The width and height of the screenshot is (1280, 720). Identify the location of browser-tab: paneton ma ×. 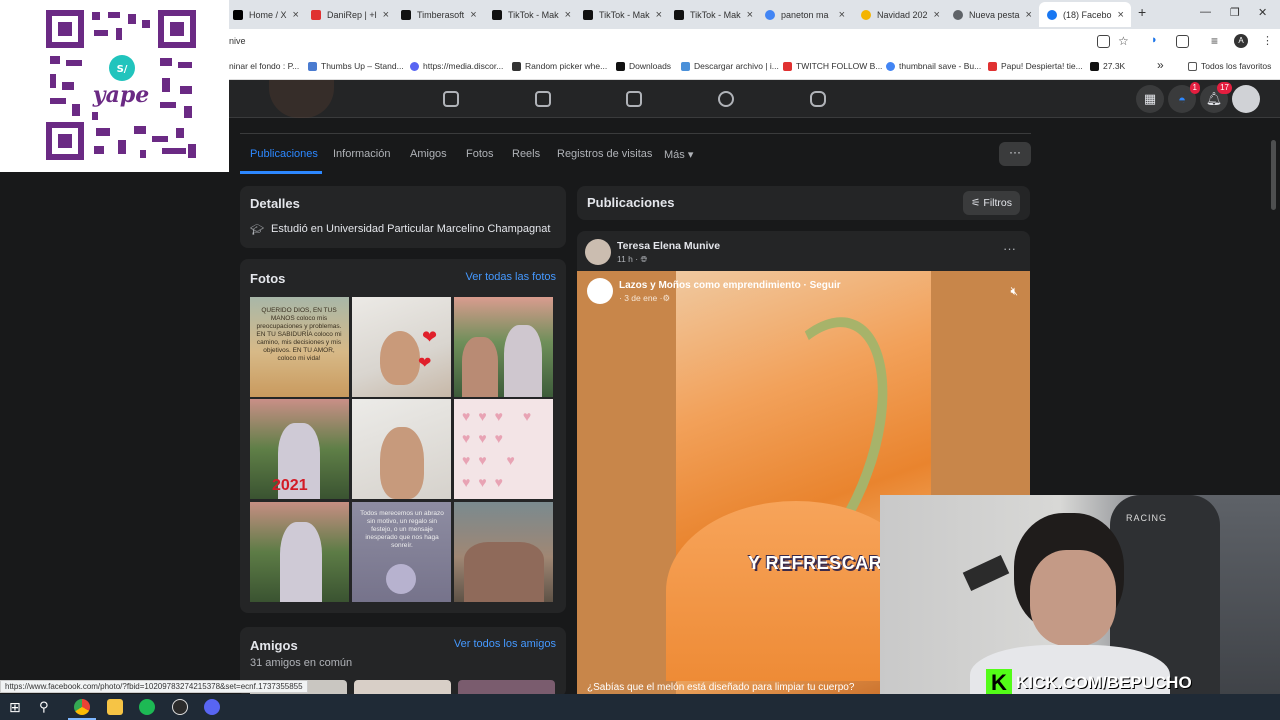
(805, 14).